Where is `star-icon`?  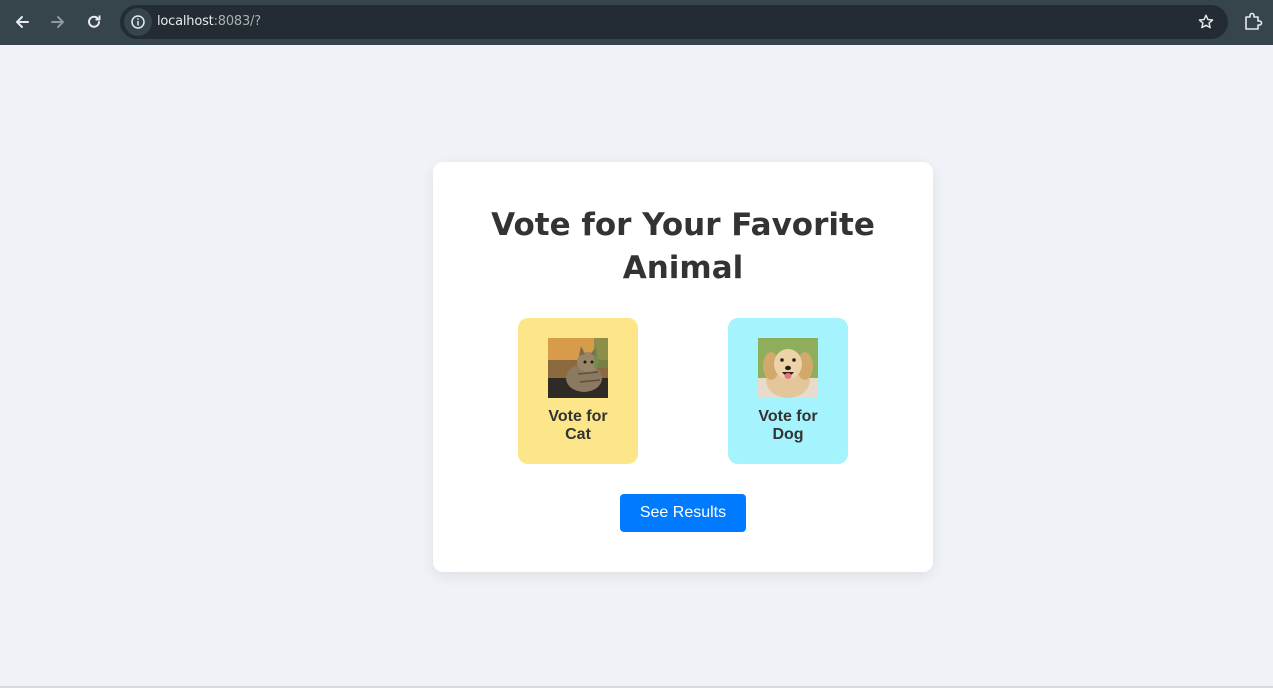
star-icon is located at coordinates (1206, 21).